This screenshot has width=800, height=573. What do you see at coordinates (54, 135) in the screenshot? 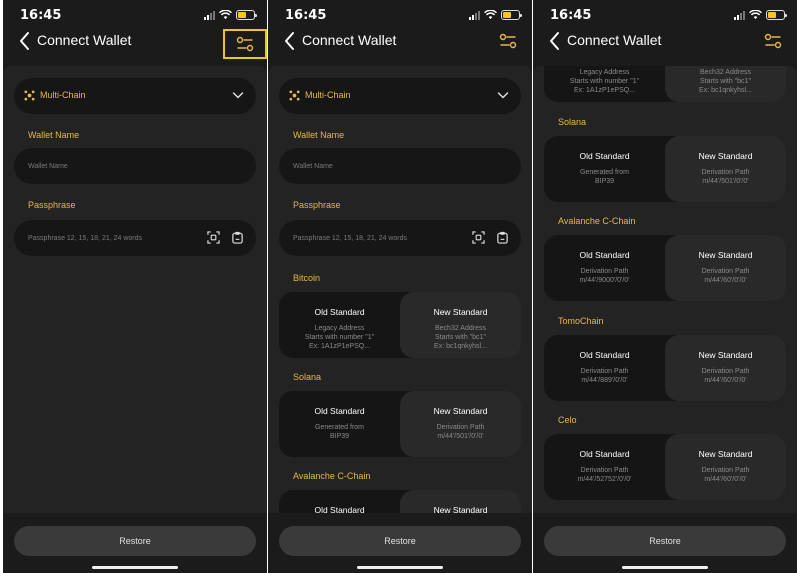
I see `wallet-name-label: Wallet Name` at bounding box center [54, 135].